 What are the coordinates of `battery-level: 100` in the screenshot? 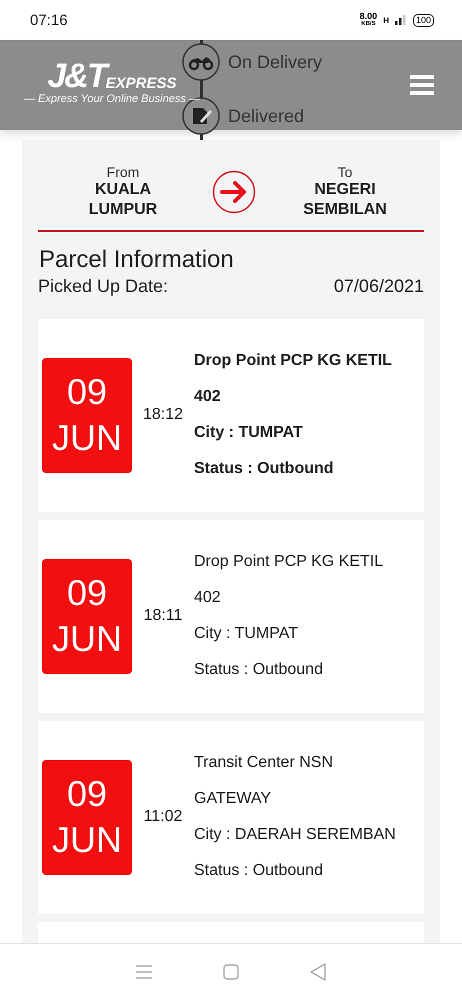 It's located at (423, 20).